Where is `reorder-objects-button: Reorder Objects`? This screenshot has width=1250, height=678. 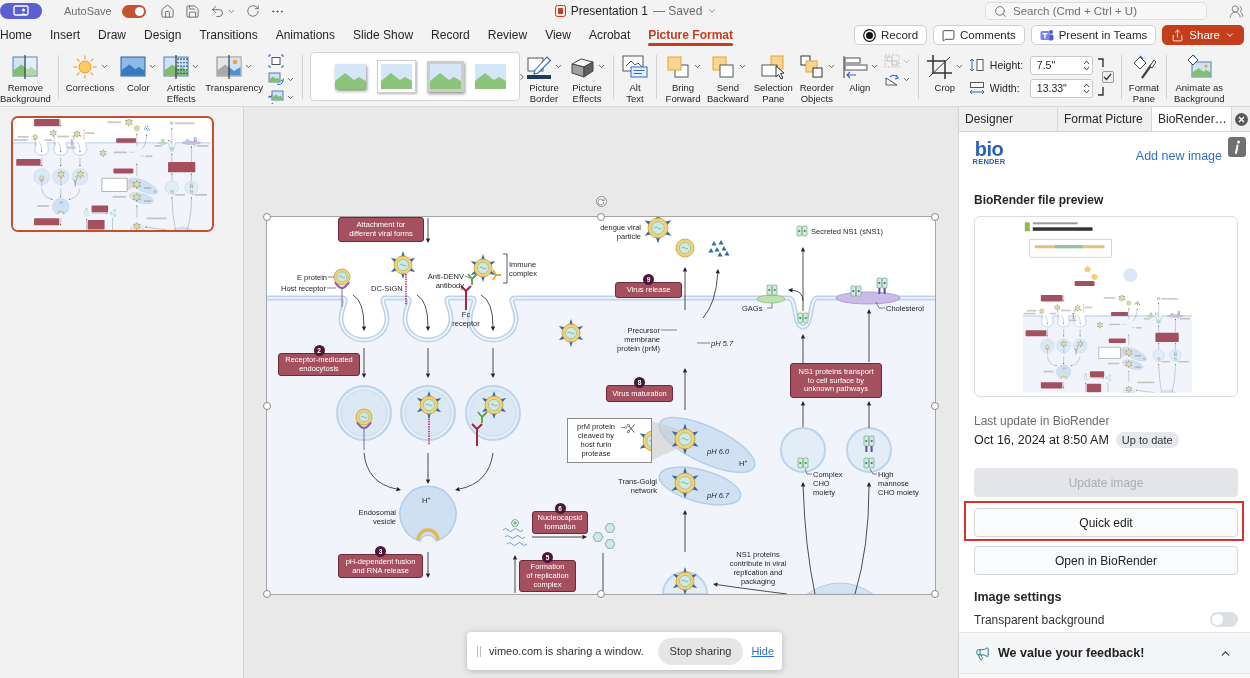 reorder-objects-button: Reorder Objects is located at coordinates (816, 76).